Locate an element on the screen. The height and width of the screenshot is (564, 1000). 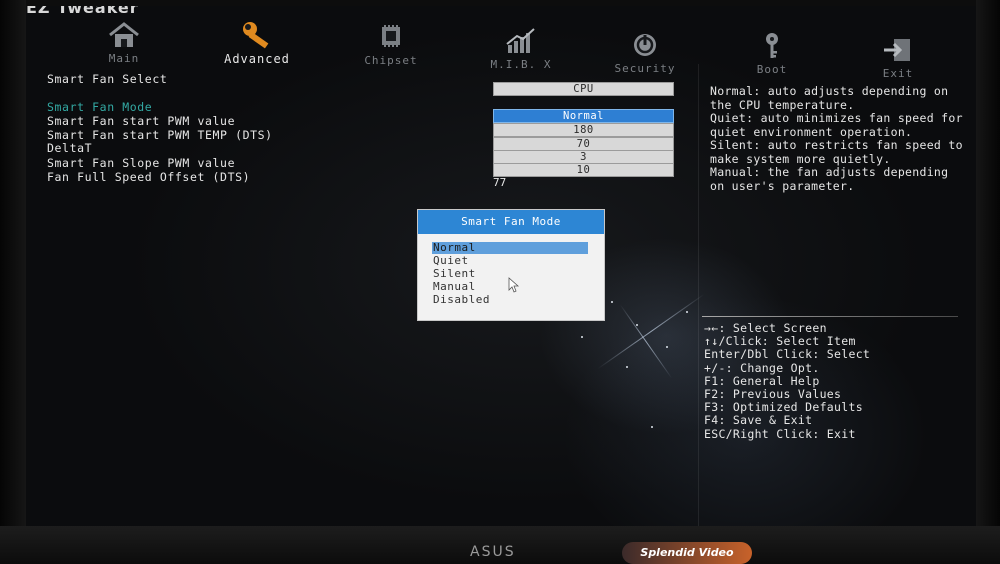
setting-full-speed-offset: Fan Full Speed Offset (DTS) is located at coordinates (148, 177).